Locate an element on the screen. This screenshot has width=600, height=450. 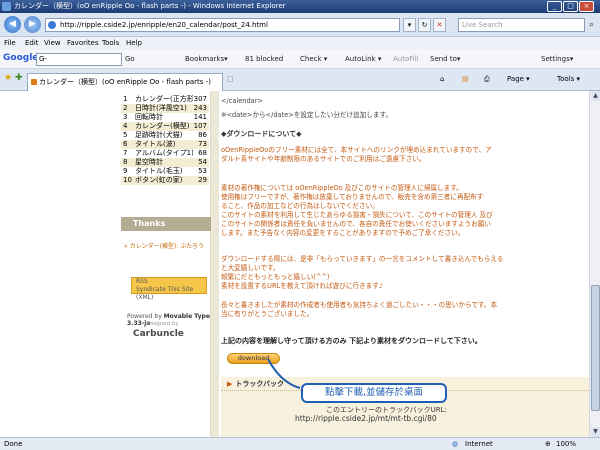
category-count: 54 is located at coordinates (202, 162).